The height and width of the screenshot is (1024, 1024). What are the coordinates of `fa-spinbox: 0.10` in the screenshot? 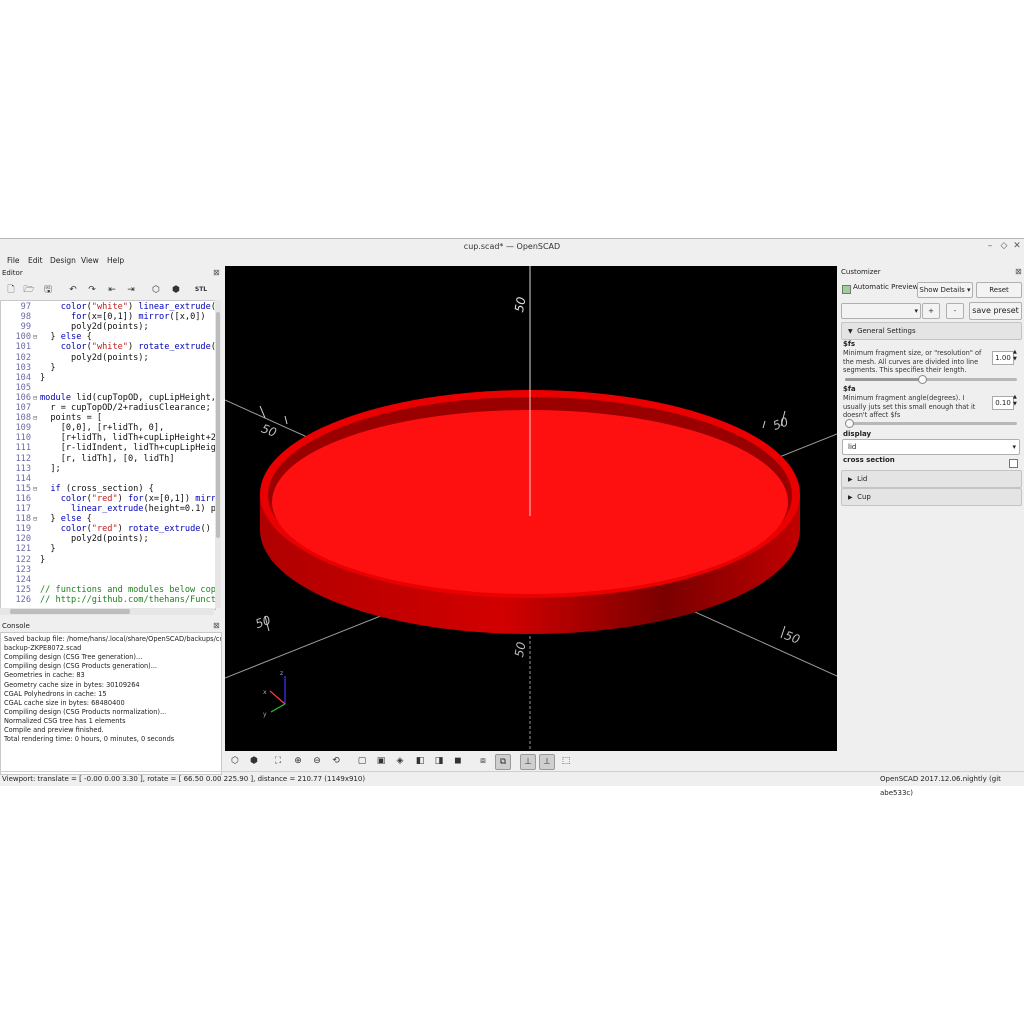 It's located at (1003, 403).